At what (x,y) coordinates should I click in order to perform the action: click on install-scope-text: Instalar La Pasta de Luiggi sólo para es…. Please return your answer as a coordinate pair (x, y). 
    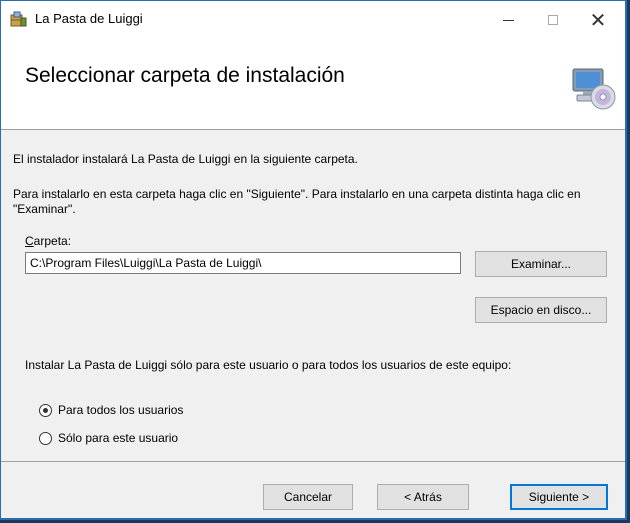
    Looking at the image, I should click on (268, 365).